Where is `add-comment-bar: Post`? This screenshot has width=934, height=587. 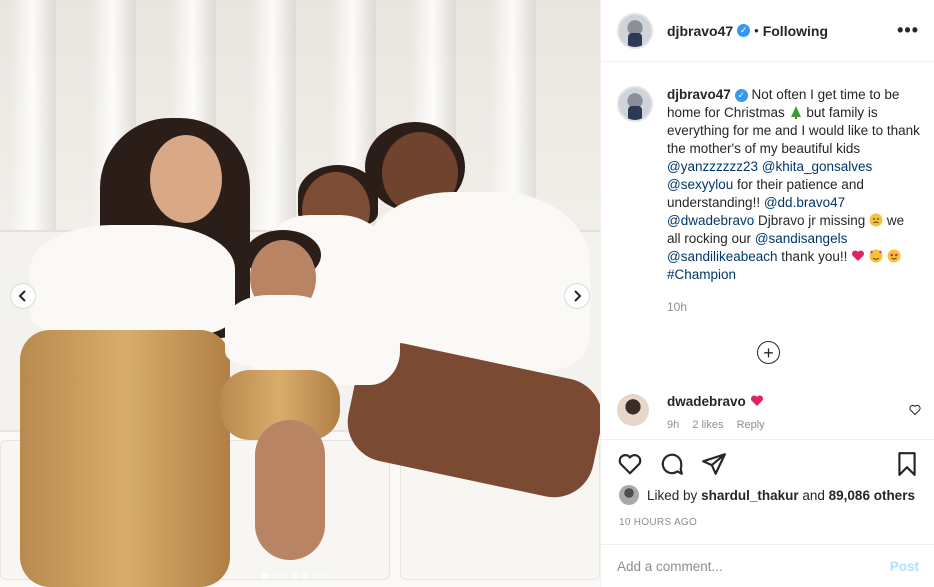
add-comment-bar: Post is located at coordinates (767, 565).